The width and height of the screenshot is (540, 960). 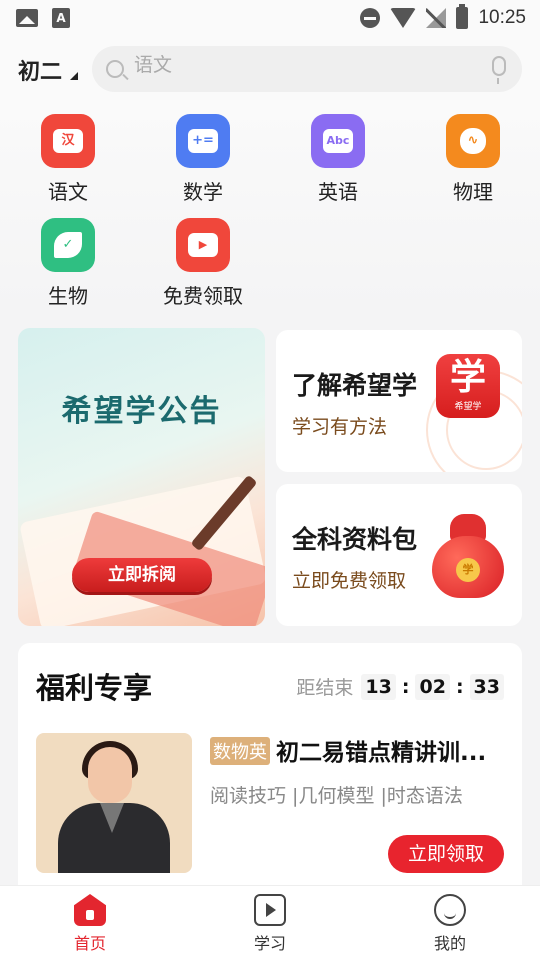 I want to click on subject-english: Abc 英语, so click(x=338, y=162).